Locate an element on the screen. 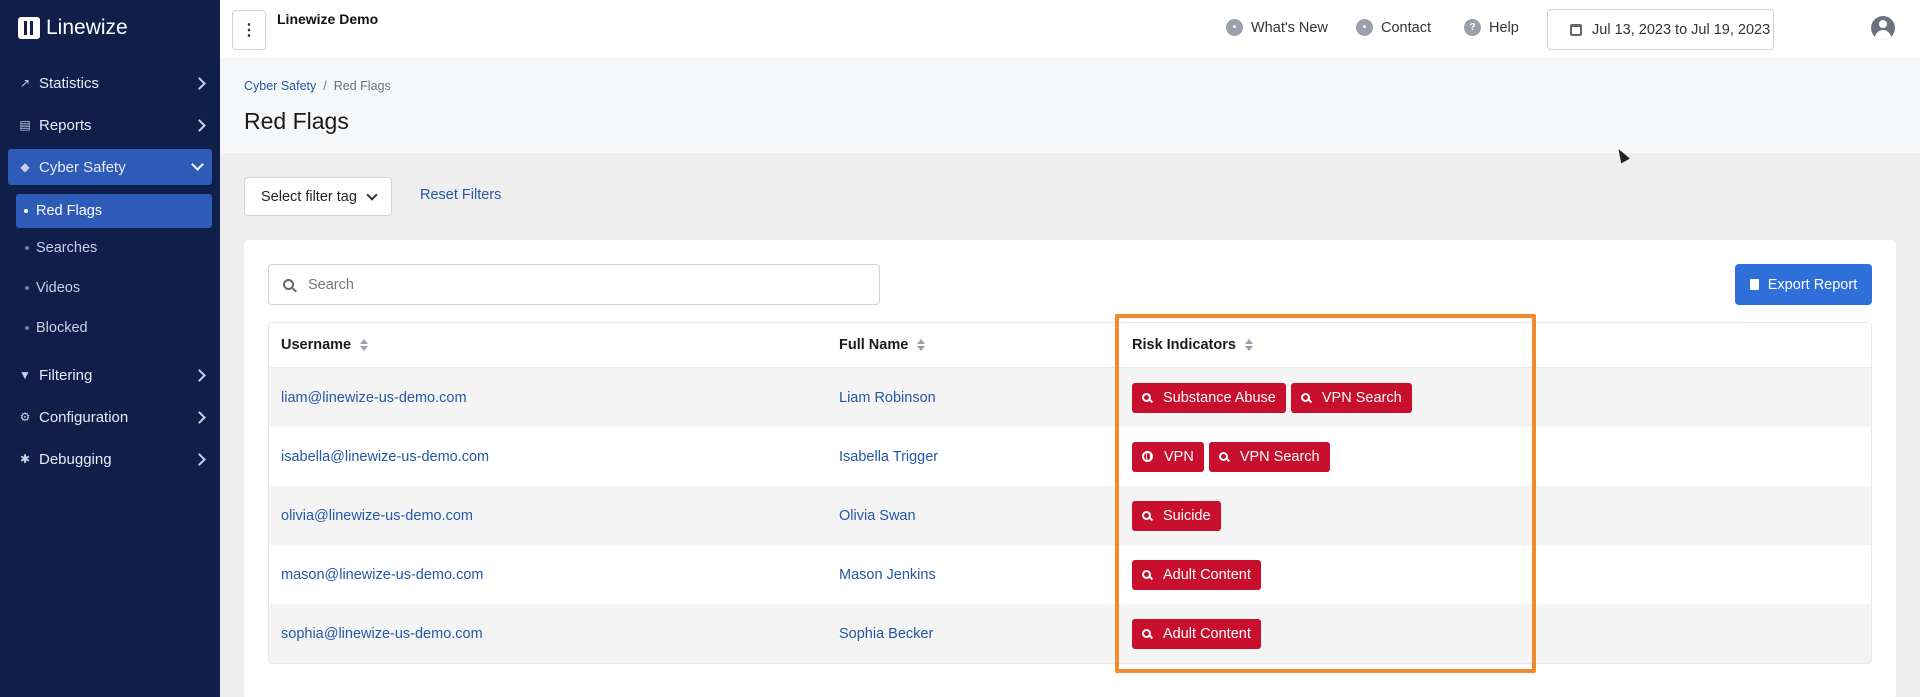  risk-indicators-cell: VPN VPN Search is located at coordinates (1495, 456).